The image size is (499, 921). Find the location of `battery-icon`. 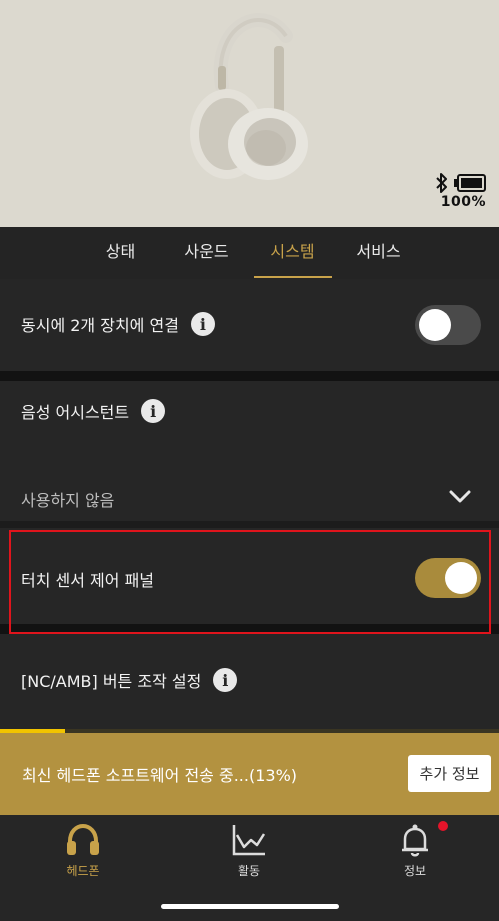

battery-icon is located at coordinates (470, 183).